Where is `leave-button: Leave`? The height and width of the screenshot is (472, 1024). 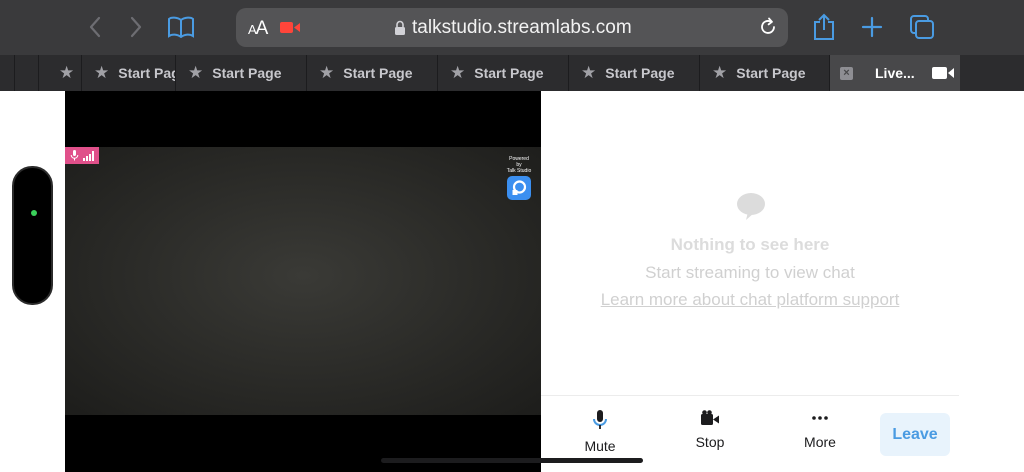 leave-button: Leave is located at coordinates (915, 434).